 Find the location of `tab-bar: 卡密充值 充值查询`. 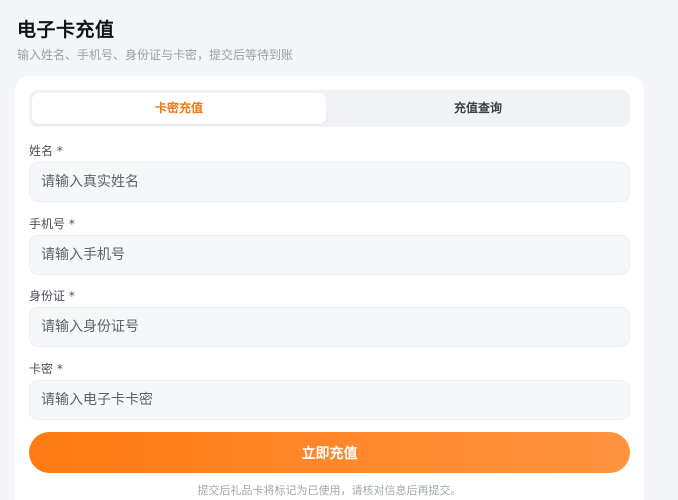

tab-bar: 卡密充值 充值查询 is located at coordinates (329, 108).